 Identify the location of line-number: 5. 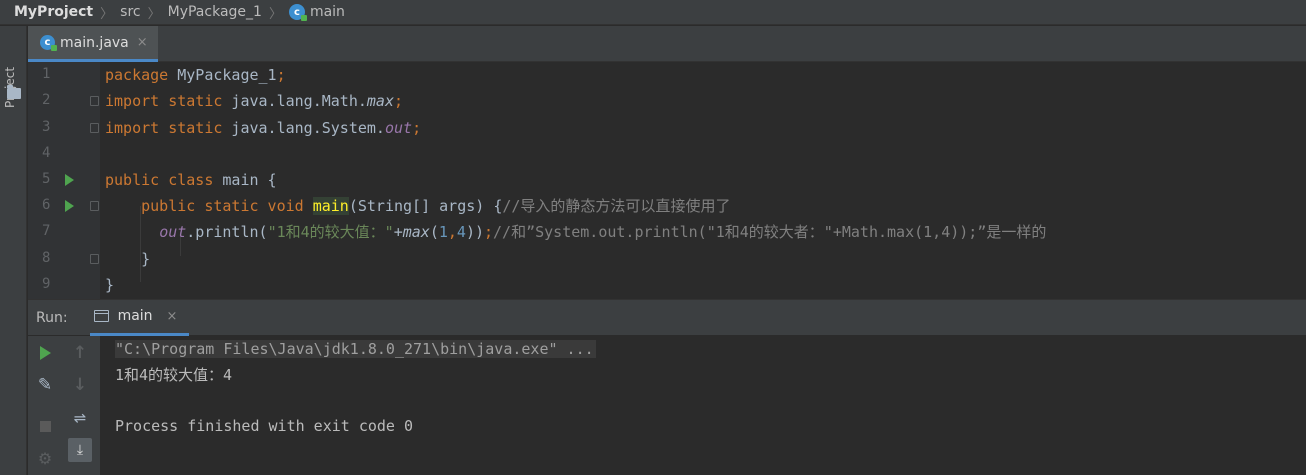
(46, 179).